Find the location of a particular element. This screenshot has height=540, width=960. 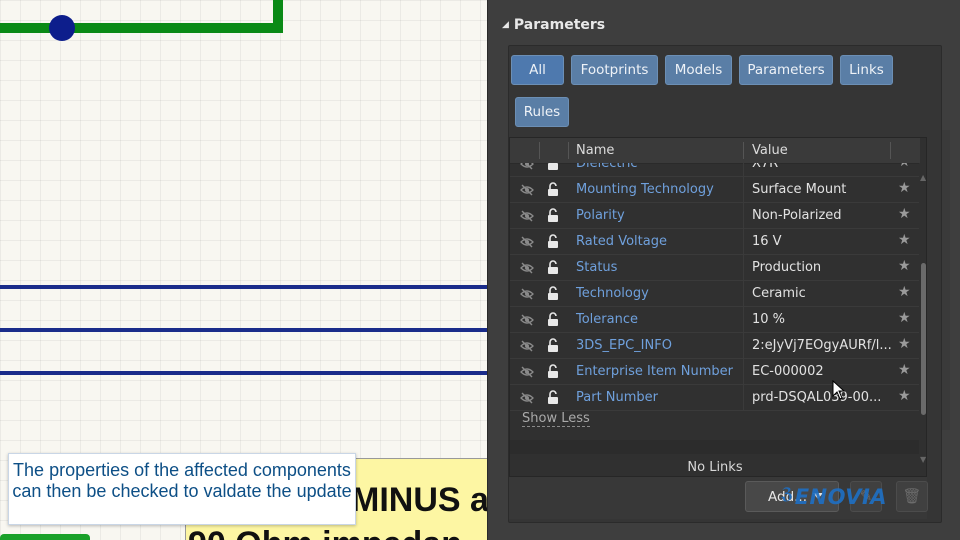

links-section-divider is located at coordinates (715, 447).